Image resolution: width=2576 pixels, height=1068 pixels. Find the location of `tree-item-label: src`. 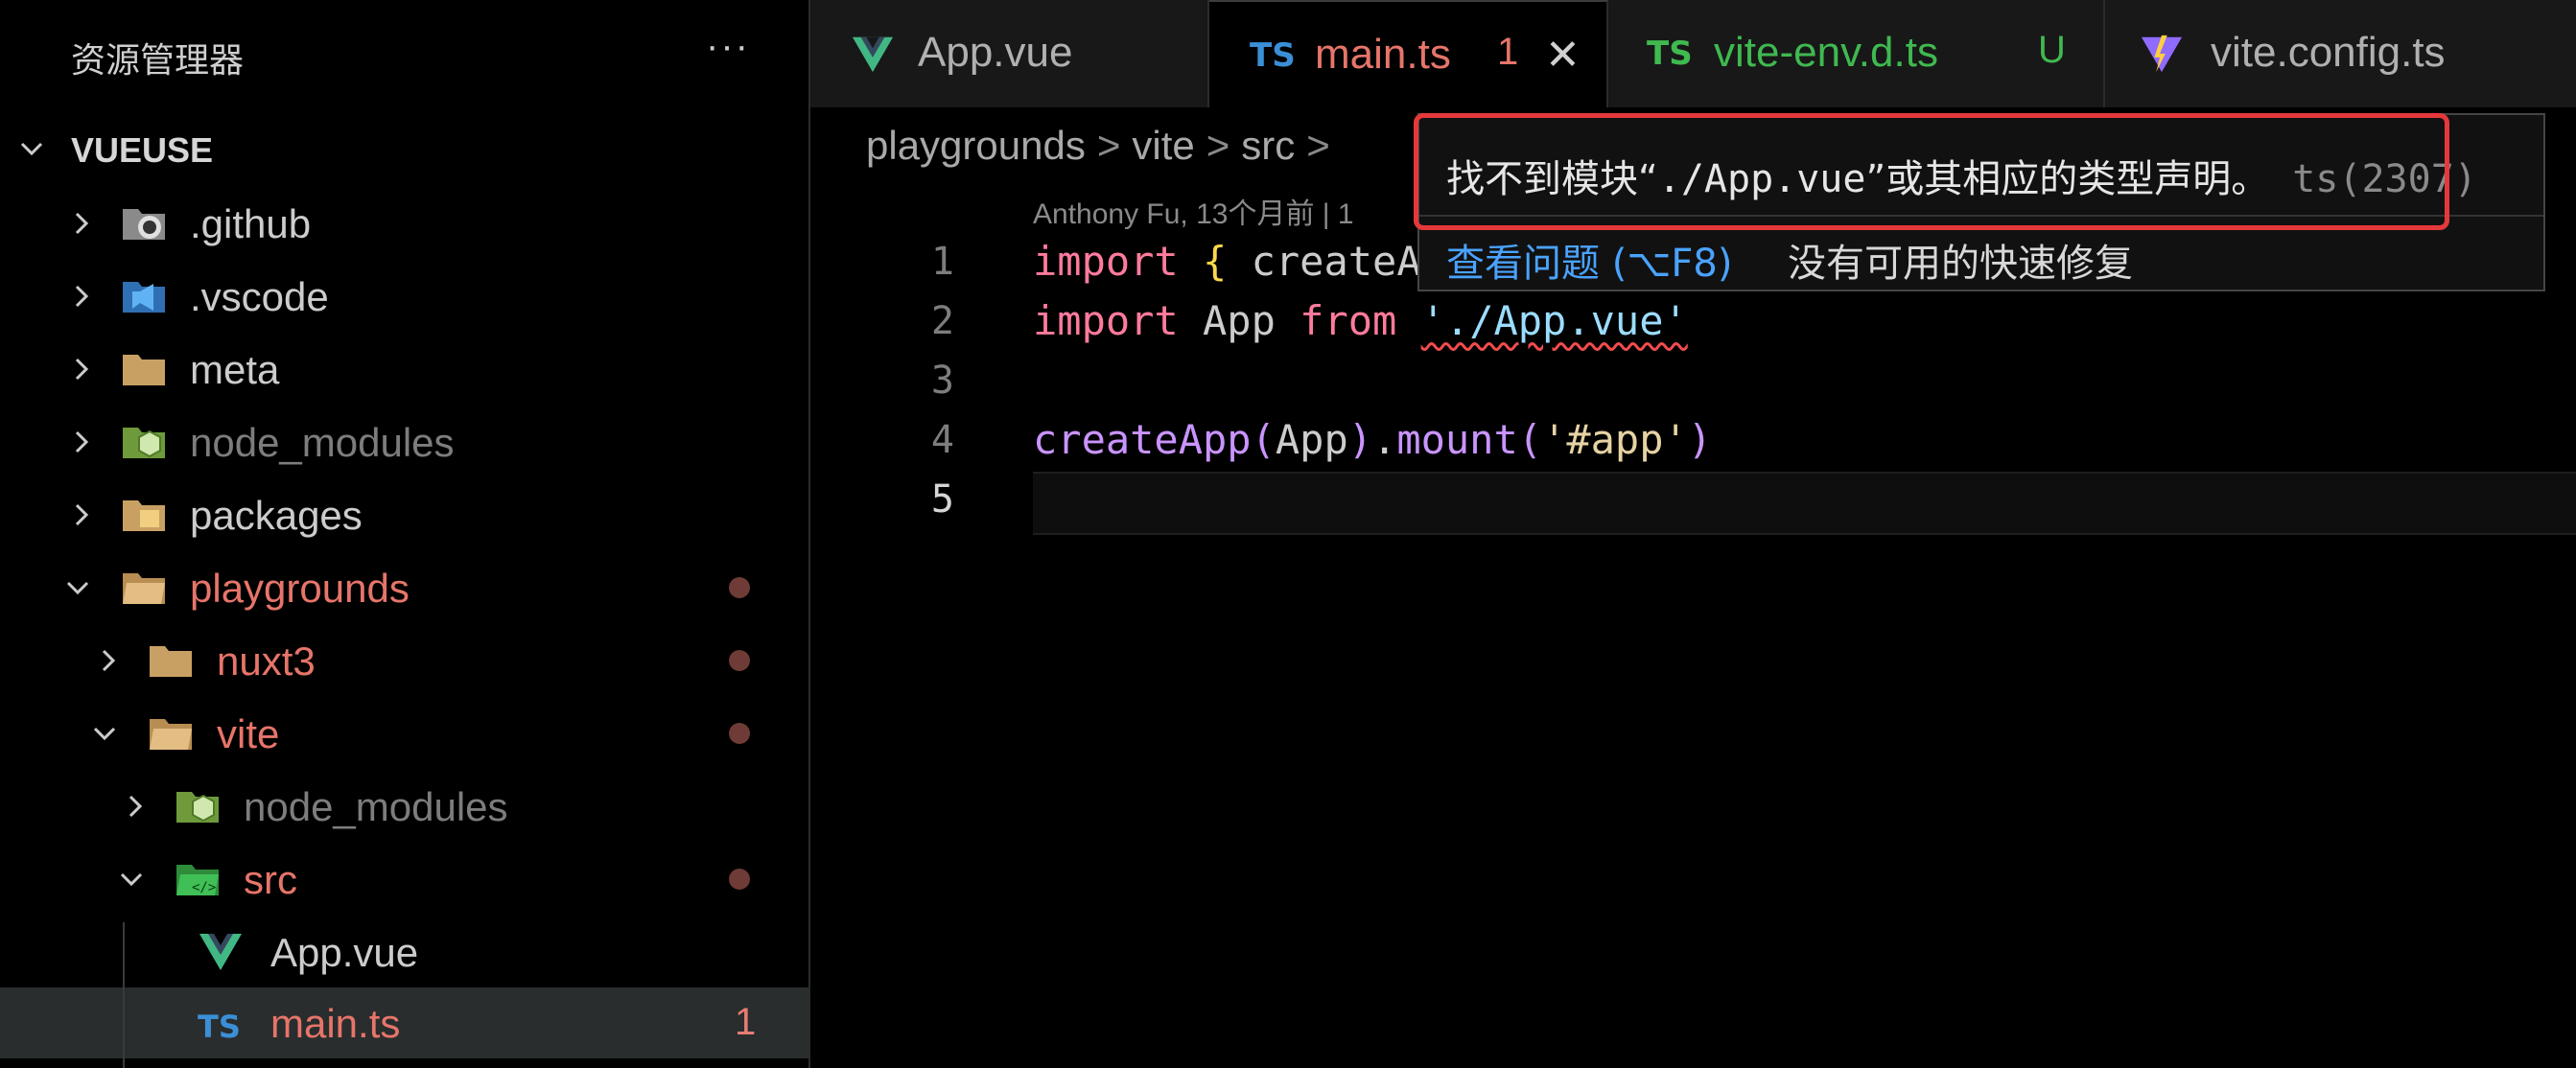

tree-item-label: src is located at coordinates (270, 880).